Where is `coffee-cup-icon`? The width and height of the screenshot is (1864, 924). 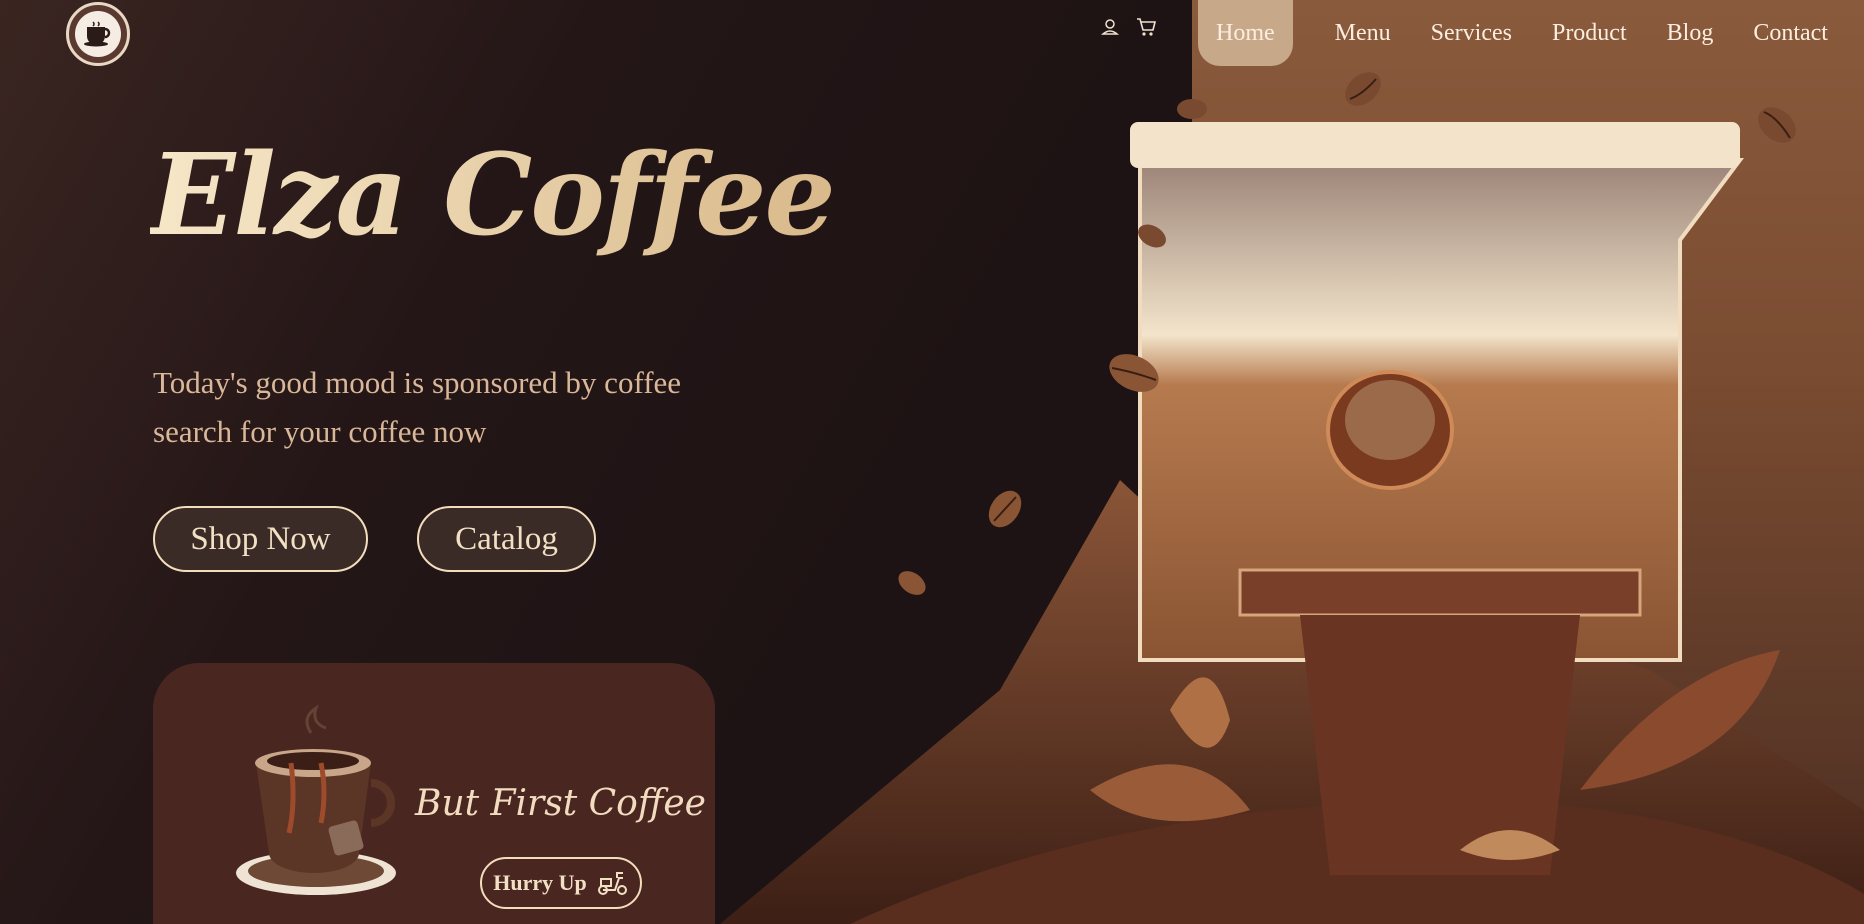 coffee-cup-icon is located at coordinates (98, 34).